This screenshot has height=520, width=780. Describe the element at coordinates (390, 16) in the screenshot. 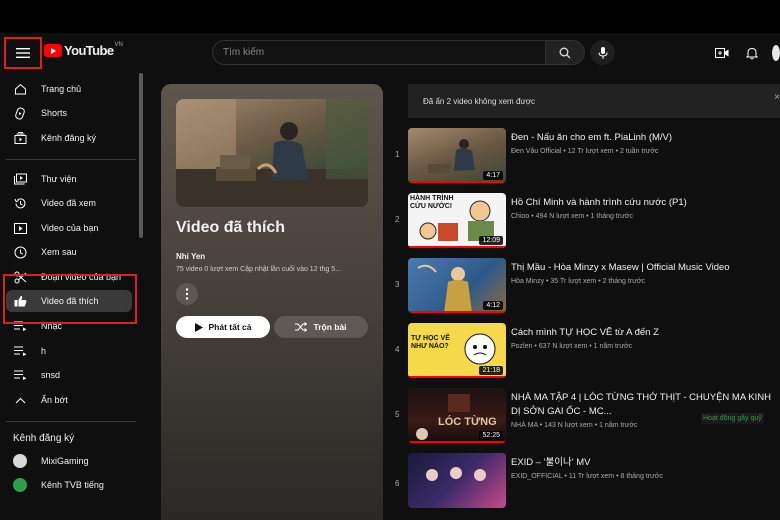

I see `top-bezel` at that location.